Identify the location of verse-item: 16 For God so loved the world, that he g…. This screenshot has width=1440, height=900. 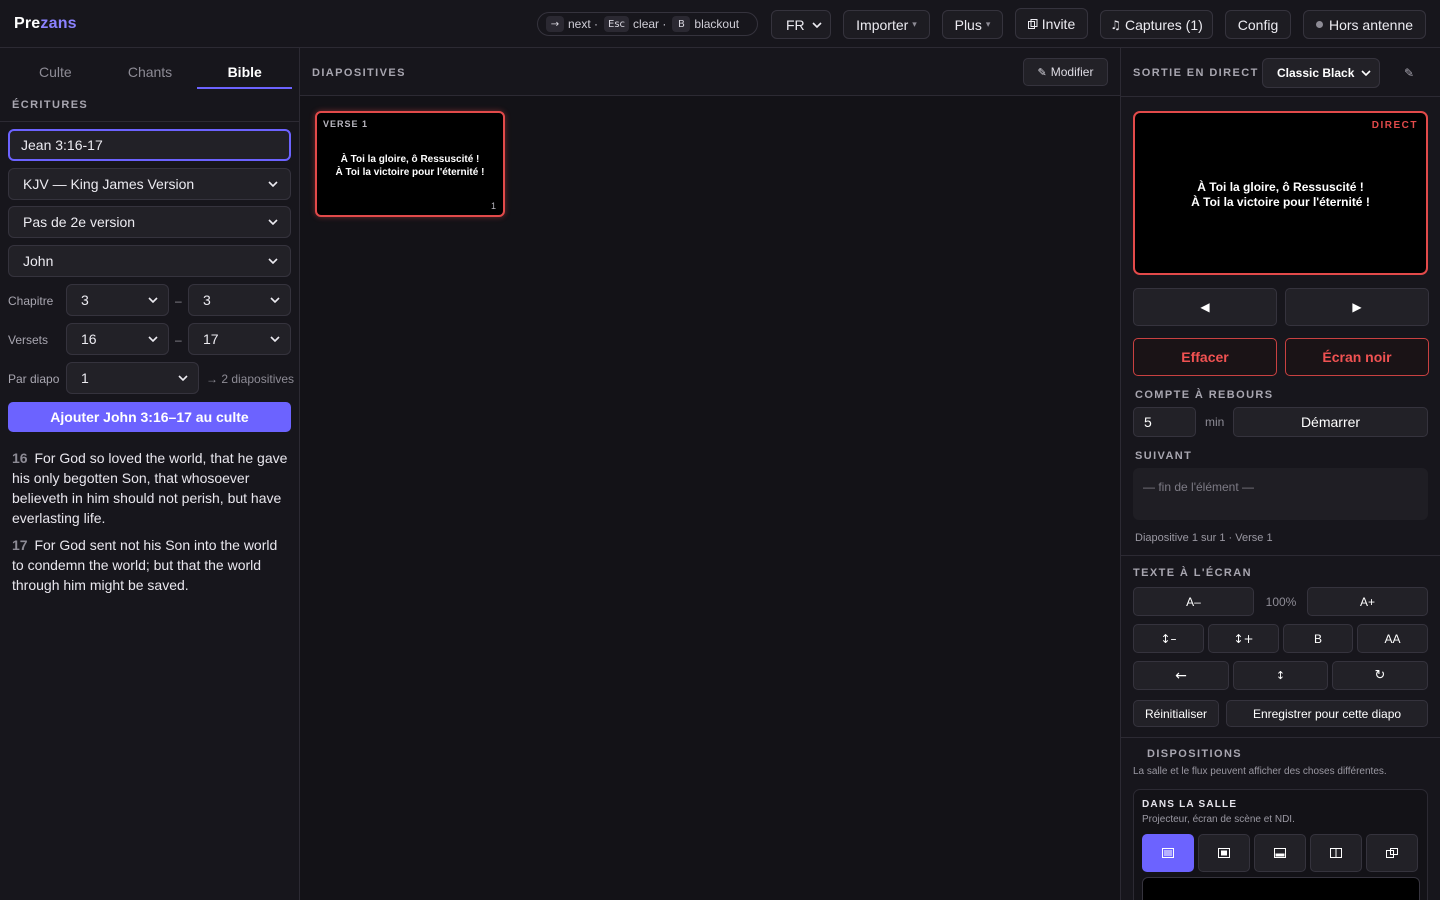
(151, 488).